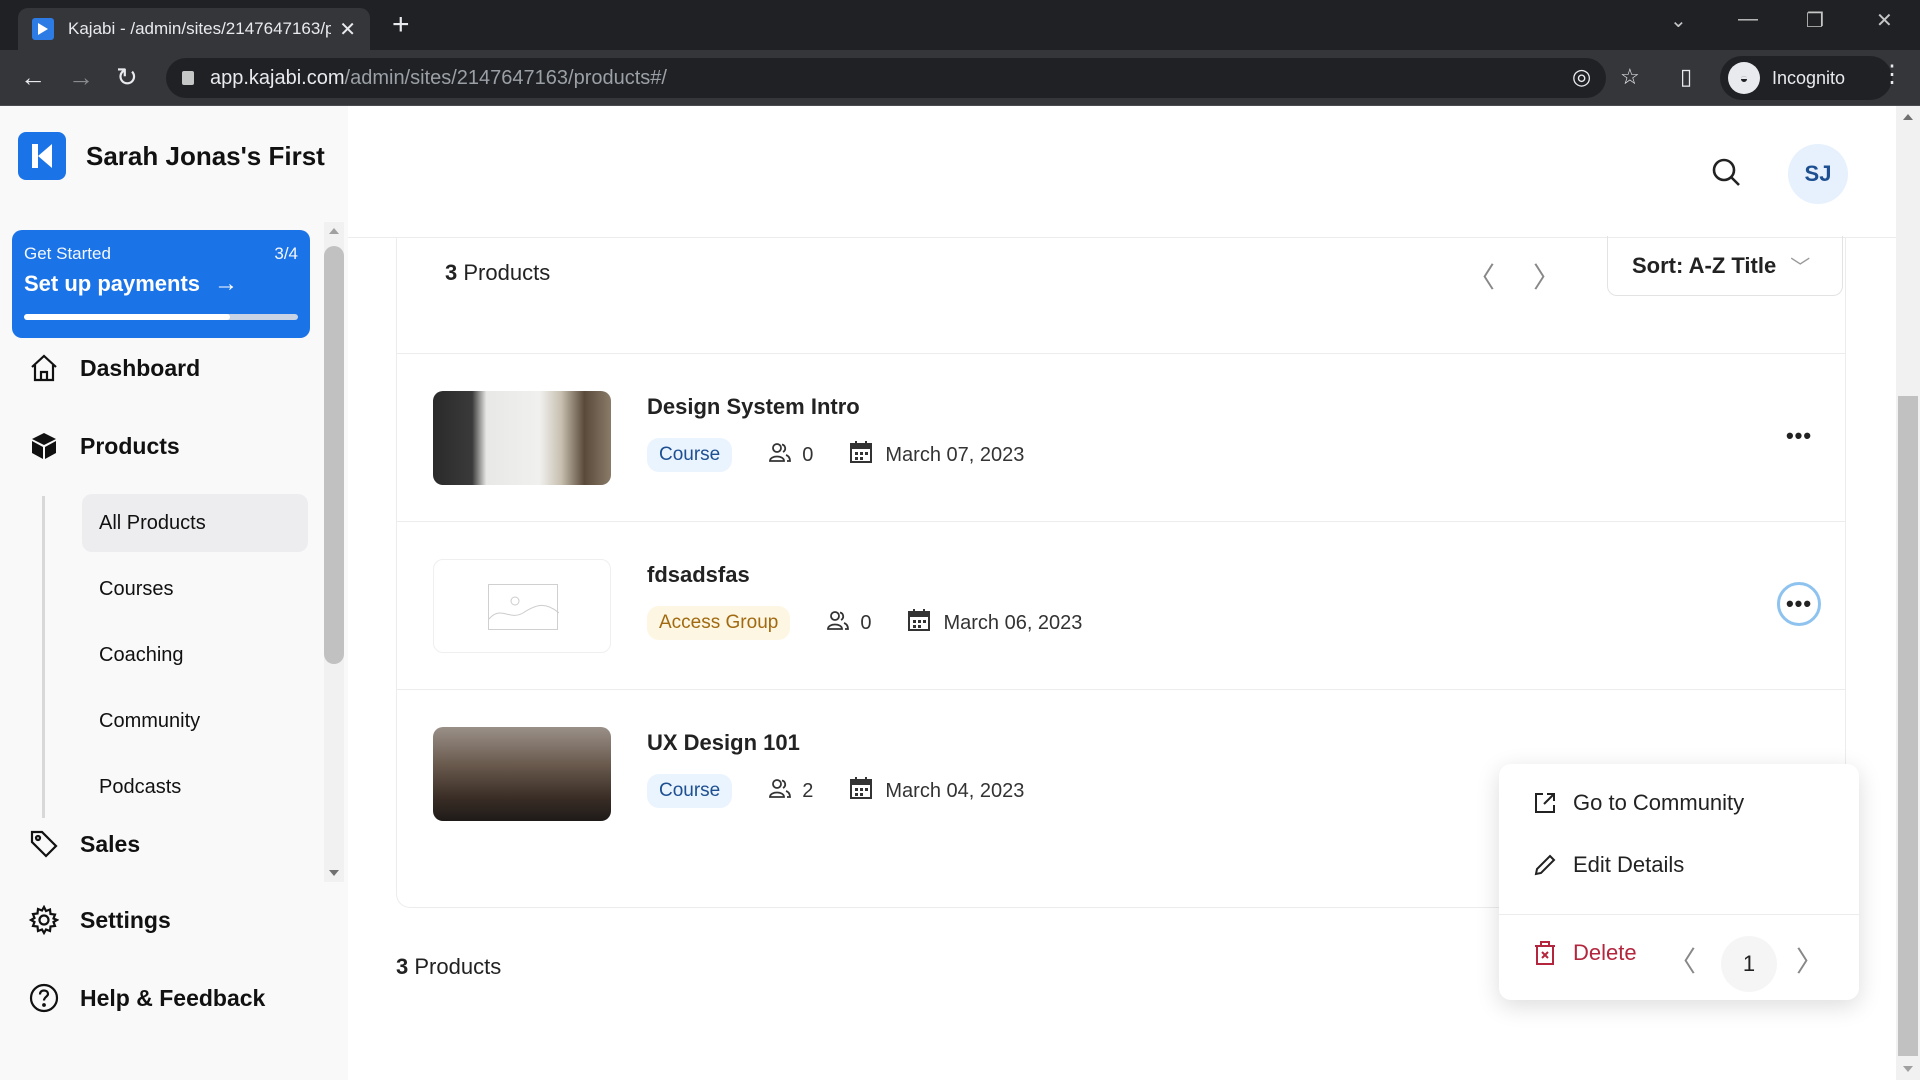 Image resolution: width=1920 pixels, height=1080 pixels. What do you see at coordinates (195, 787) in the screenshot?
I see `sidebar-subitem-podcasts: Podcasts` at bounding box center [195, 787].